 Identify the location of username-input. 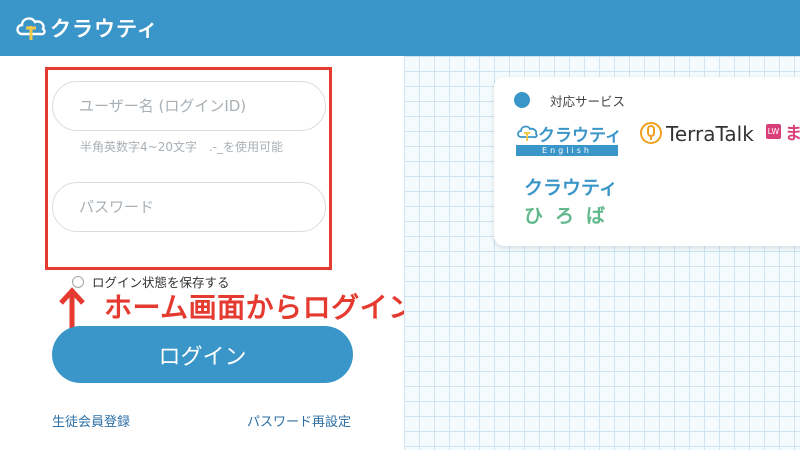
(189, 106).